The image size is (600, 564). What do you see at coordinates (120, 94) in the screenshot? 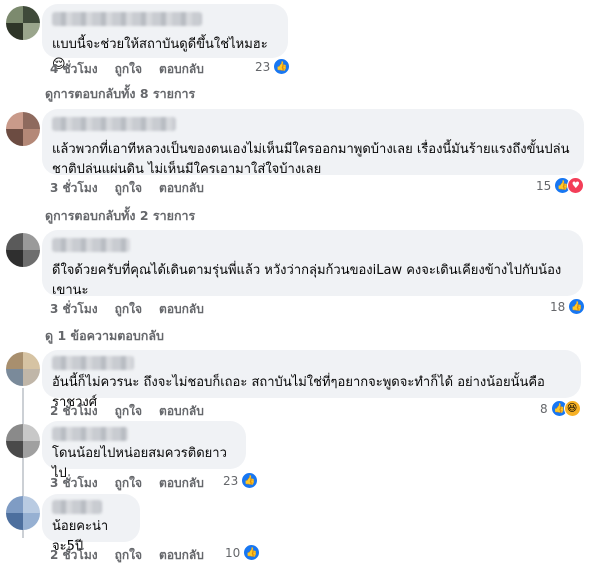
I see `view-replies-link: ดูการตอบกลับทั้ง 8 รายการ` at bounding box center [120, 94].